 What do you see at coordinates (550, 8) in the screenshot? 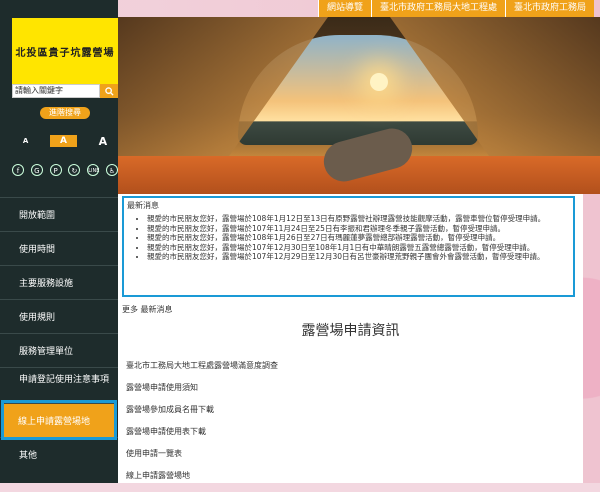
I see `top-nav-public-works: 臺北市政府工務局` at bounding box center [550, 8].